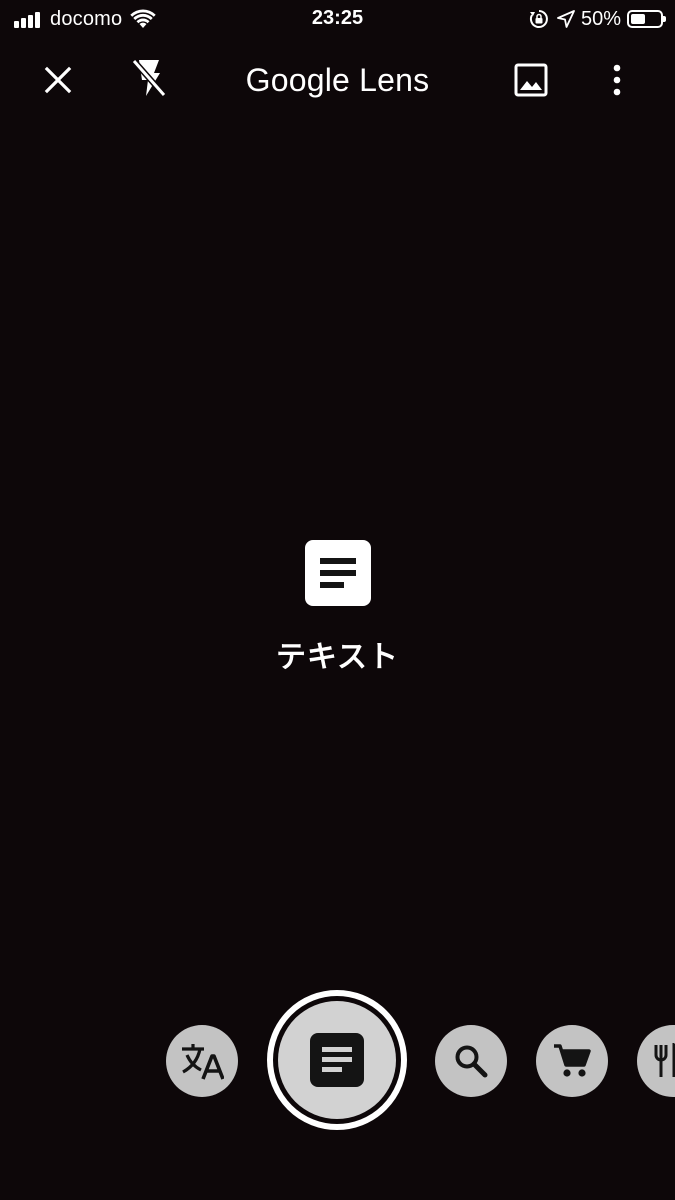  I want to click on translate-mode-button, so click(202, 1061).